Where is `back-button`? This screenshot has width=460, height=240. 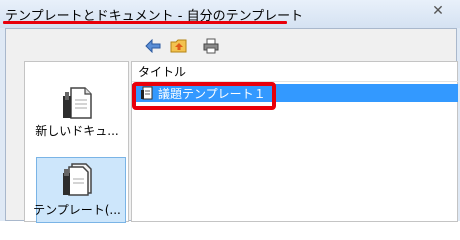
back-button is located at coordinates (153, 46).